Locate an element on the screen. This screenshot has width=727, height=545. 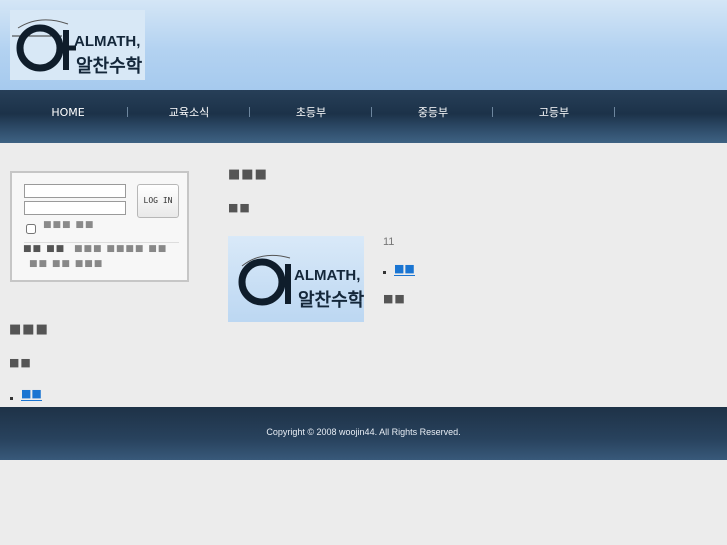
remember-label: ■■■ ■■ is located at coordinates (69, 225).